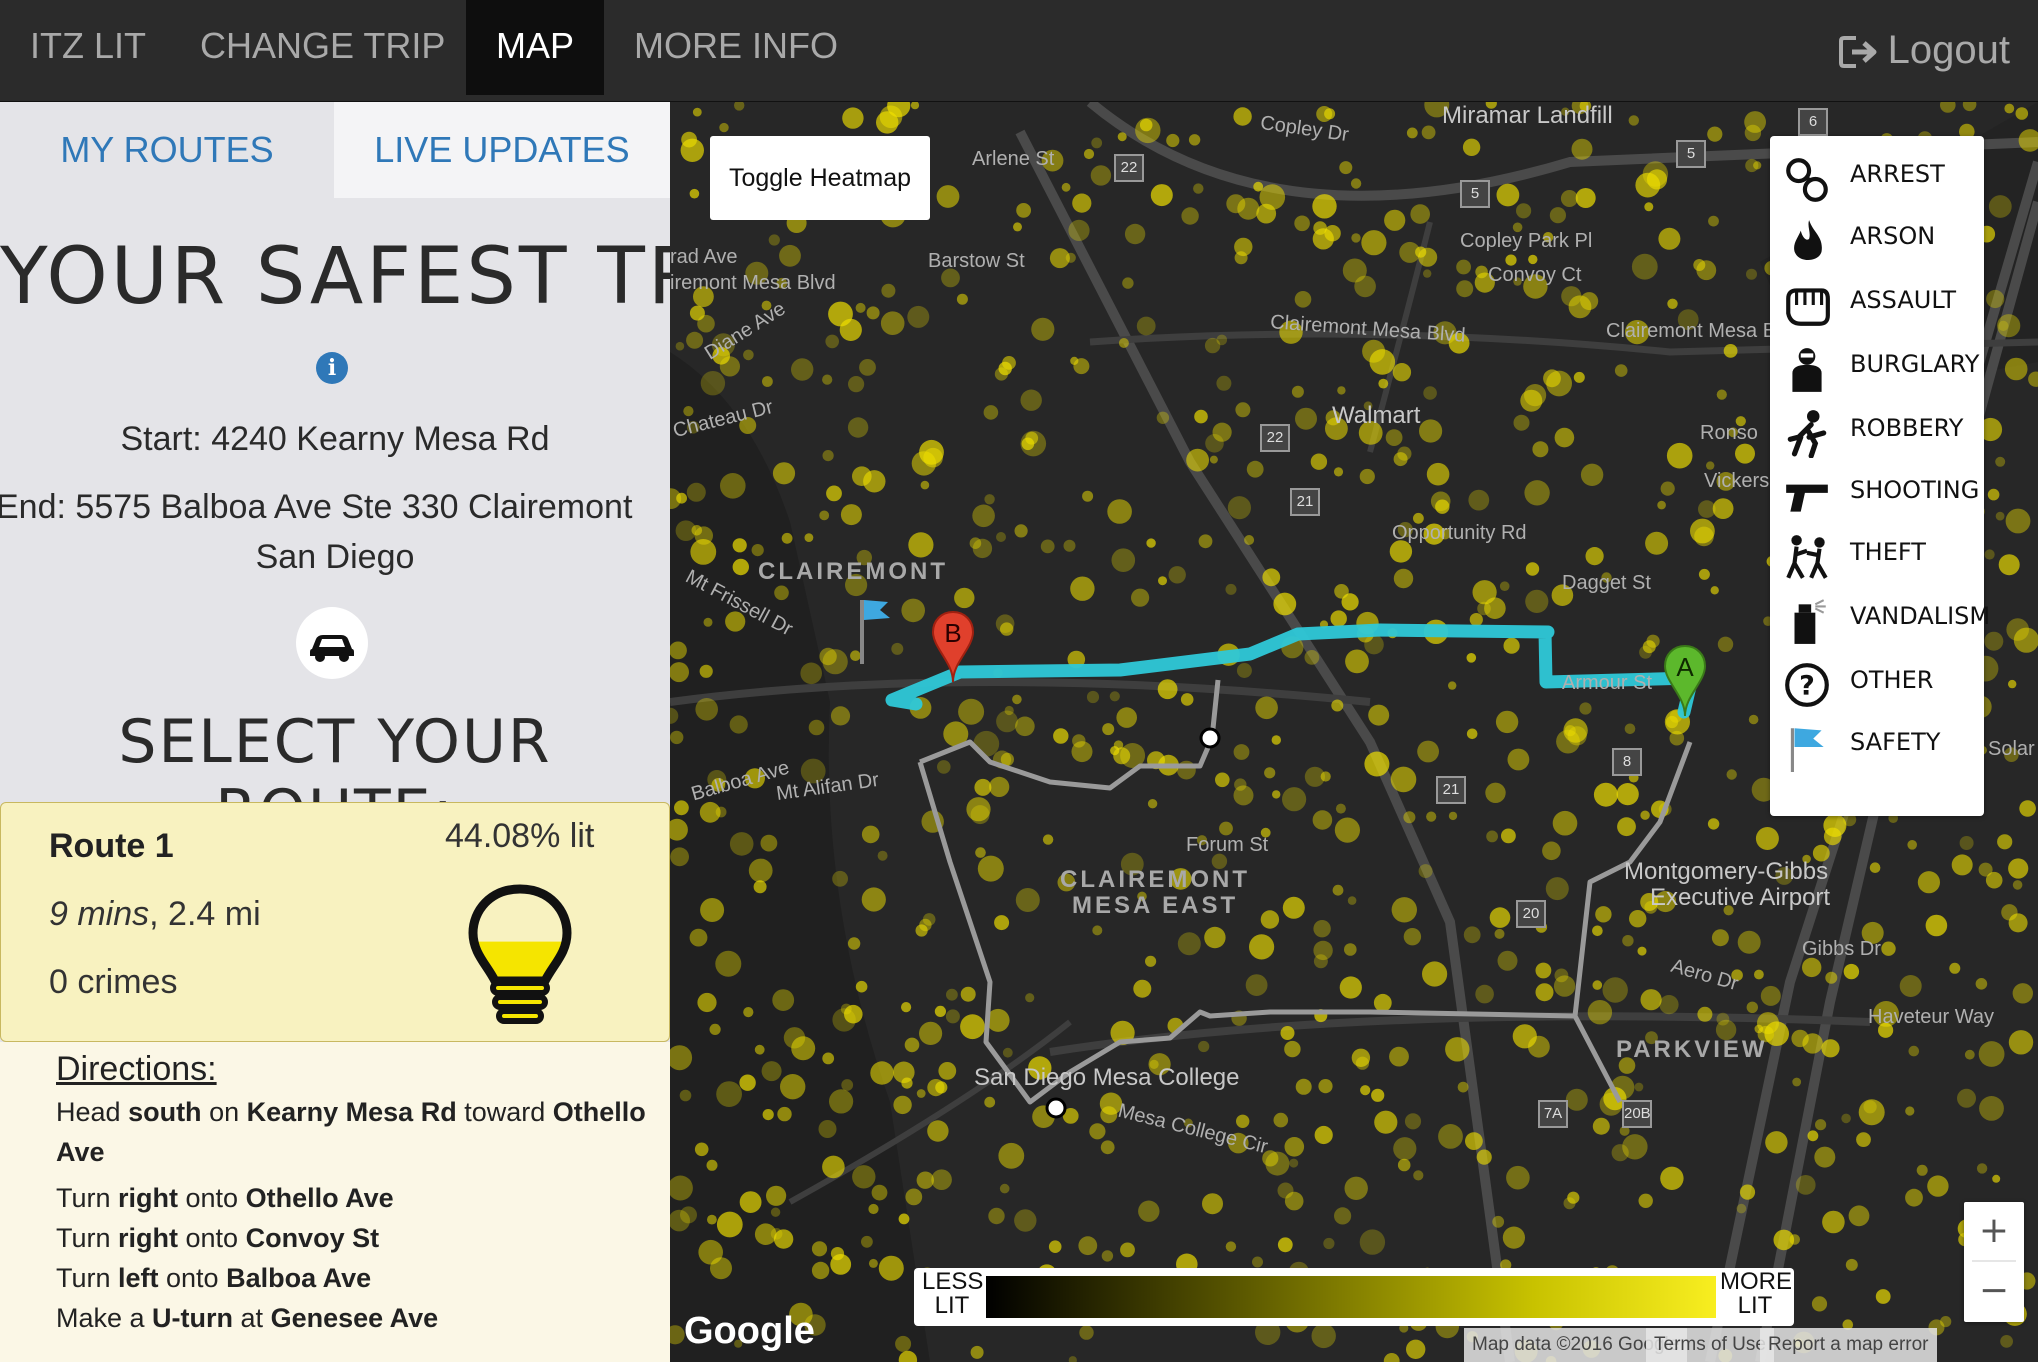 The width and height of the screenshot is (2038, 1362). What do you see at coordinates (749, 1331) in the screenshot?
I see `google-logo: Google` at bounding box center [749, 1331].